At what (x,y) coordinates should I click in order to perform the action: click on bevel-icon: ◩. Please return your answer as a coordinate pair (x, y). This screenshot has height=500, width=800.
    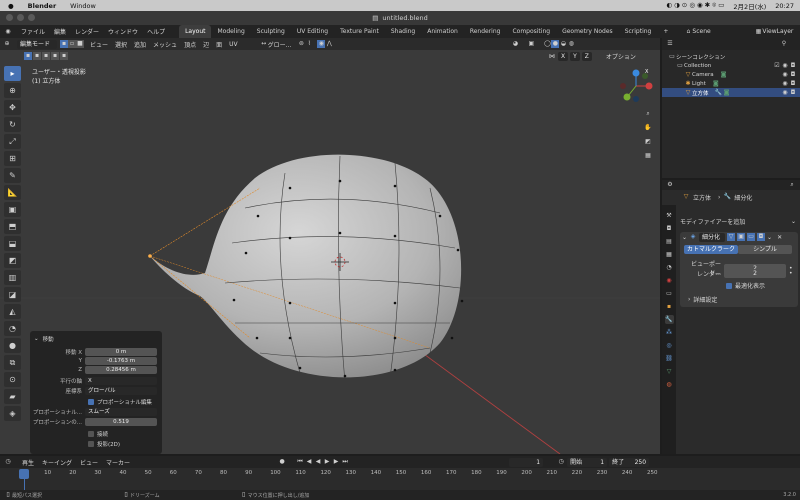
    Looking at the image, I should click on (12, 260).